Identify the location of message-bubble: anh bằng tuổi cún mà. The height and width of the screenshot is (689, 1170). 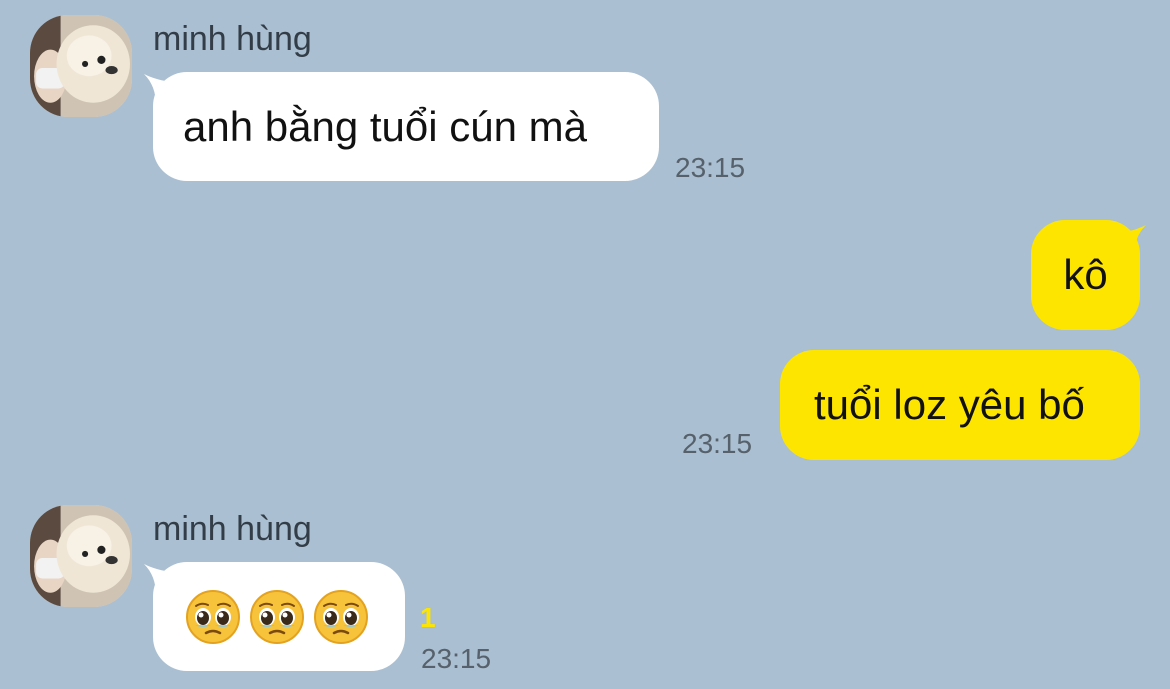
(406, 126).